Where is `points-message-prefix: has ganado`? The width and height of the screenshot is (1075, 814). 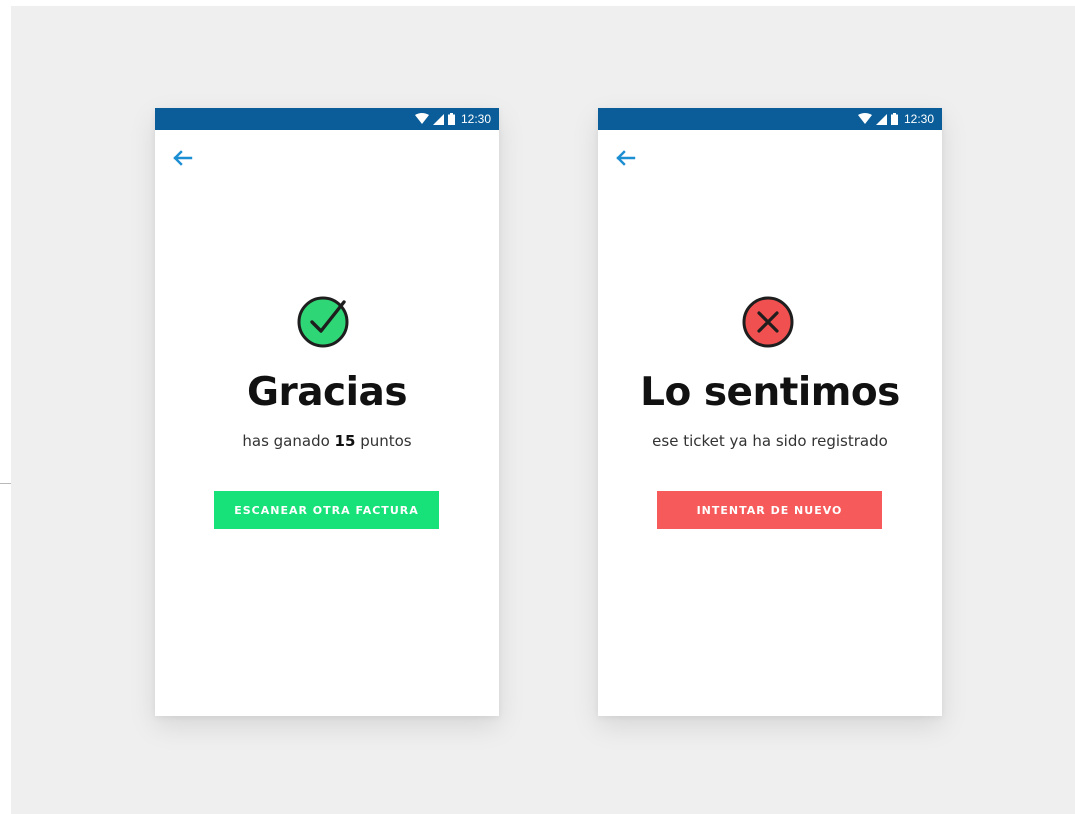
points-message-prefix: has ganado is located at coordinates (288, 441).